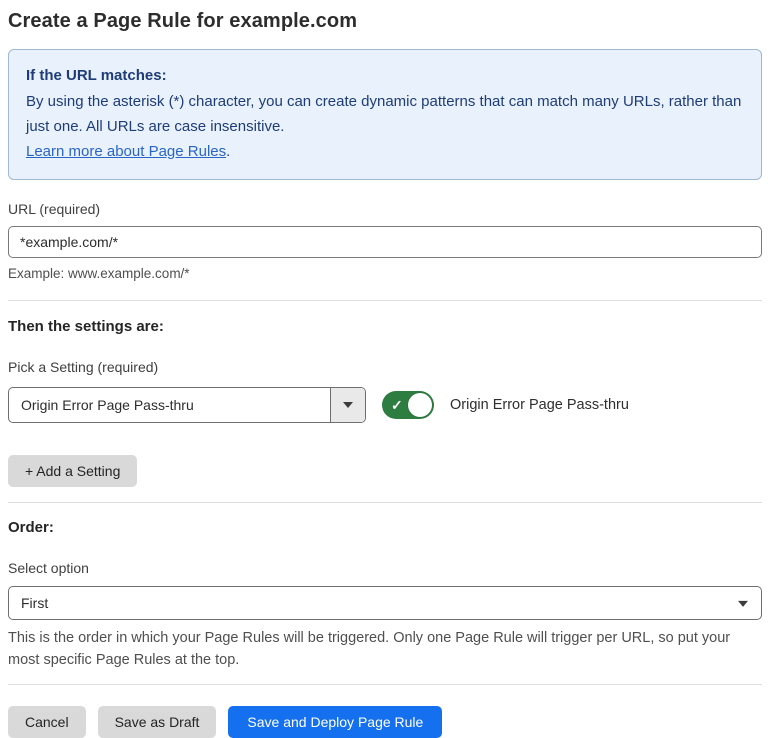 The width and height of the screenshot is (770, 738). Describe the element at coordinates (48, 568) in the screenshot. I see `order-select-label: Select option` at that location.